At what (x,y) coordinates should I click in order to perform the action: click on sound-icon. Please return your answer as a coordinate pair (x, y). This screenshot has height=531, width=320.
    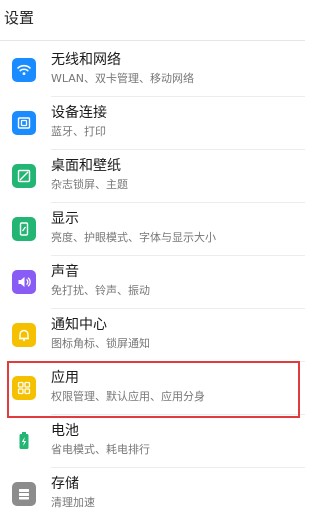
    Looking at the image, I should click on (24, 282).